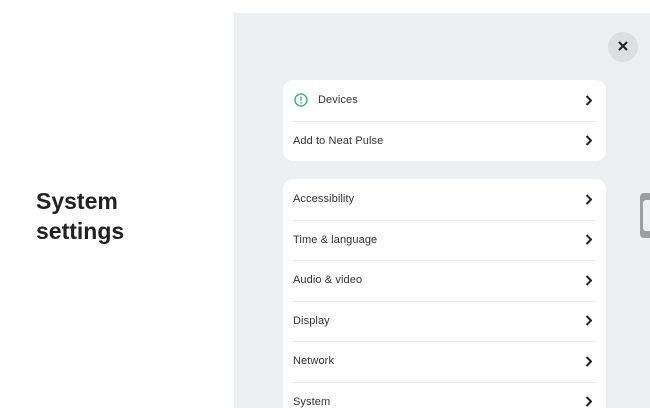 This screenshot has height=408, width=650. I want to click on close-icon, so click(623, 47).